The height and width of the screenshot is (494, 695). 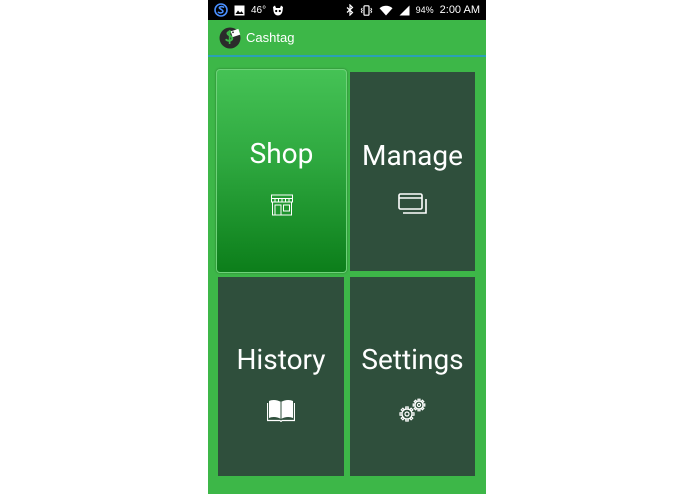 What do you see at coordinates (424, 10) in the screenshot?
I see `battery-text: 94%` at bounding box center [424, 10].